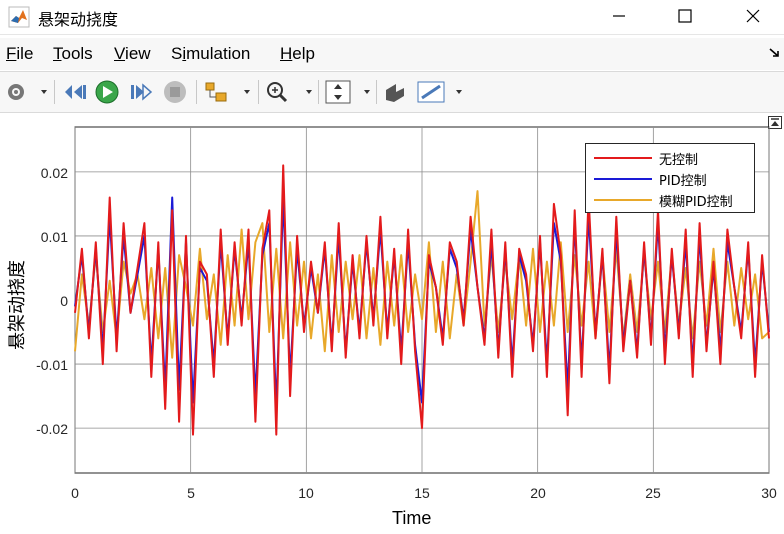  Describe the element at coordinates (78, 19) in the screenshot. I see `window-title: 悬架动挠度` at that location.